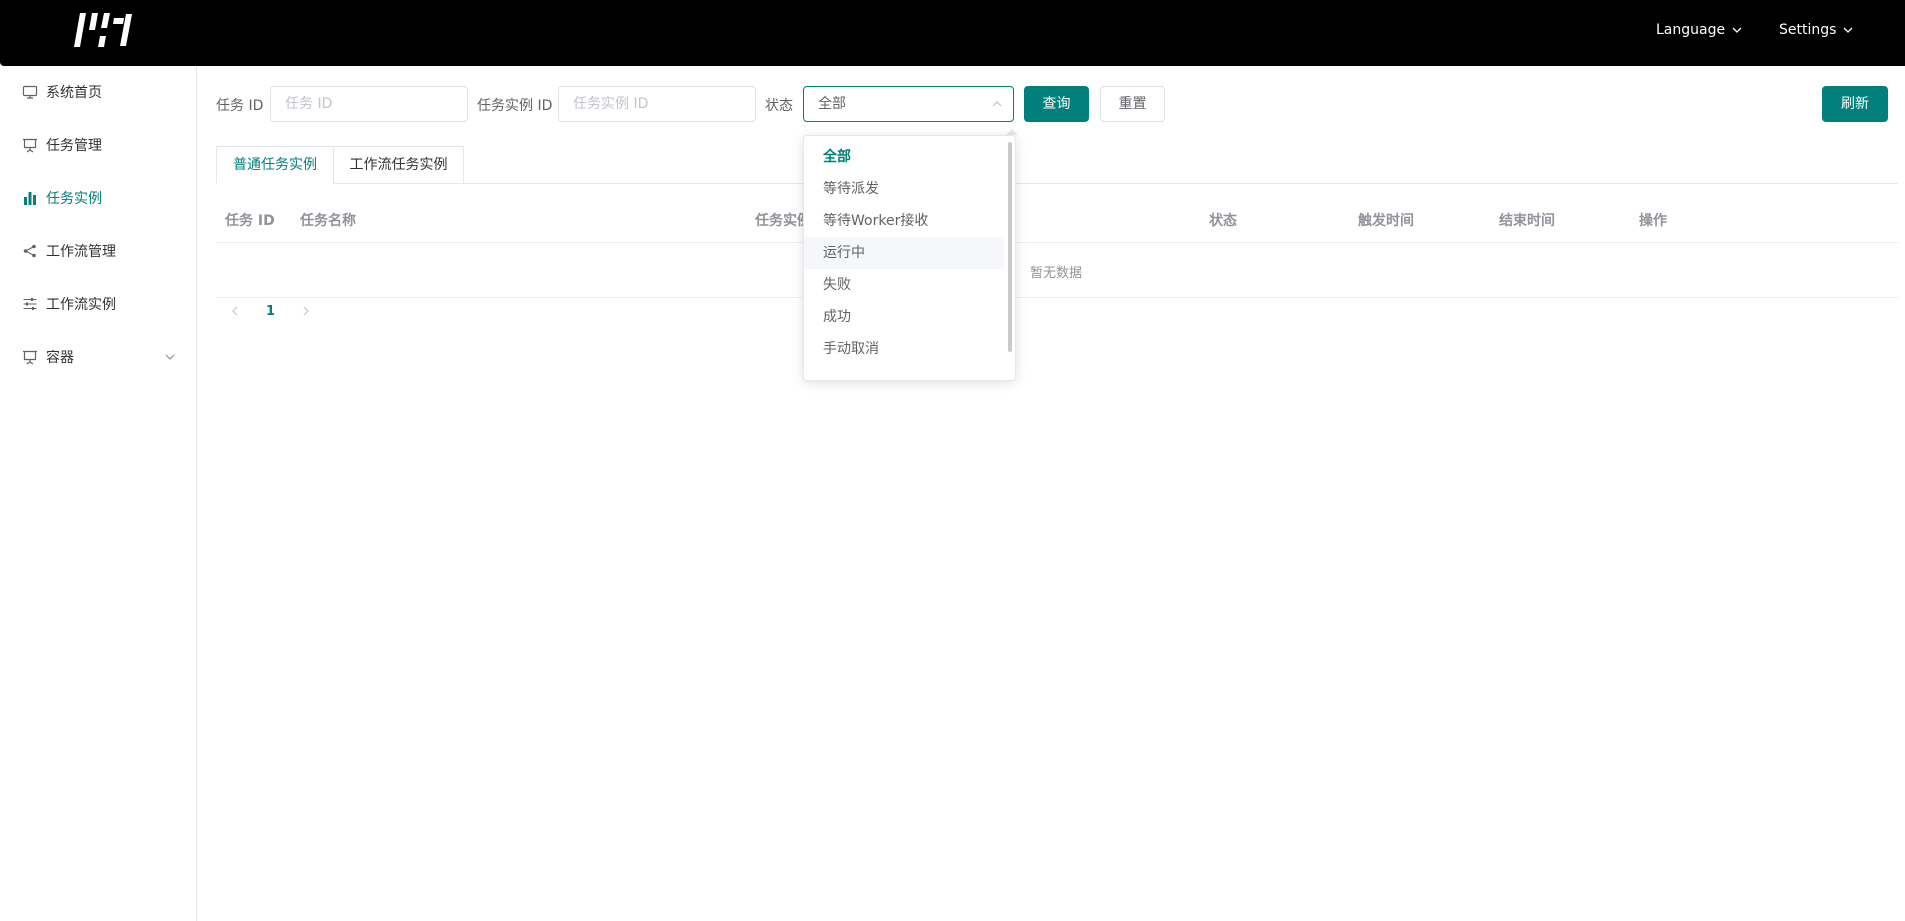  Describe the element at coordinates (60, 358) in the screenshot. I see `sidebar-item-label: 容器` at that location.